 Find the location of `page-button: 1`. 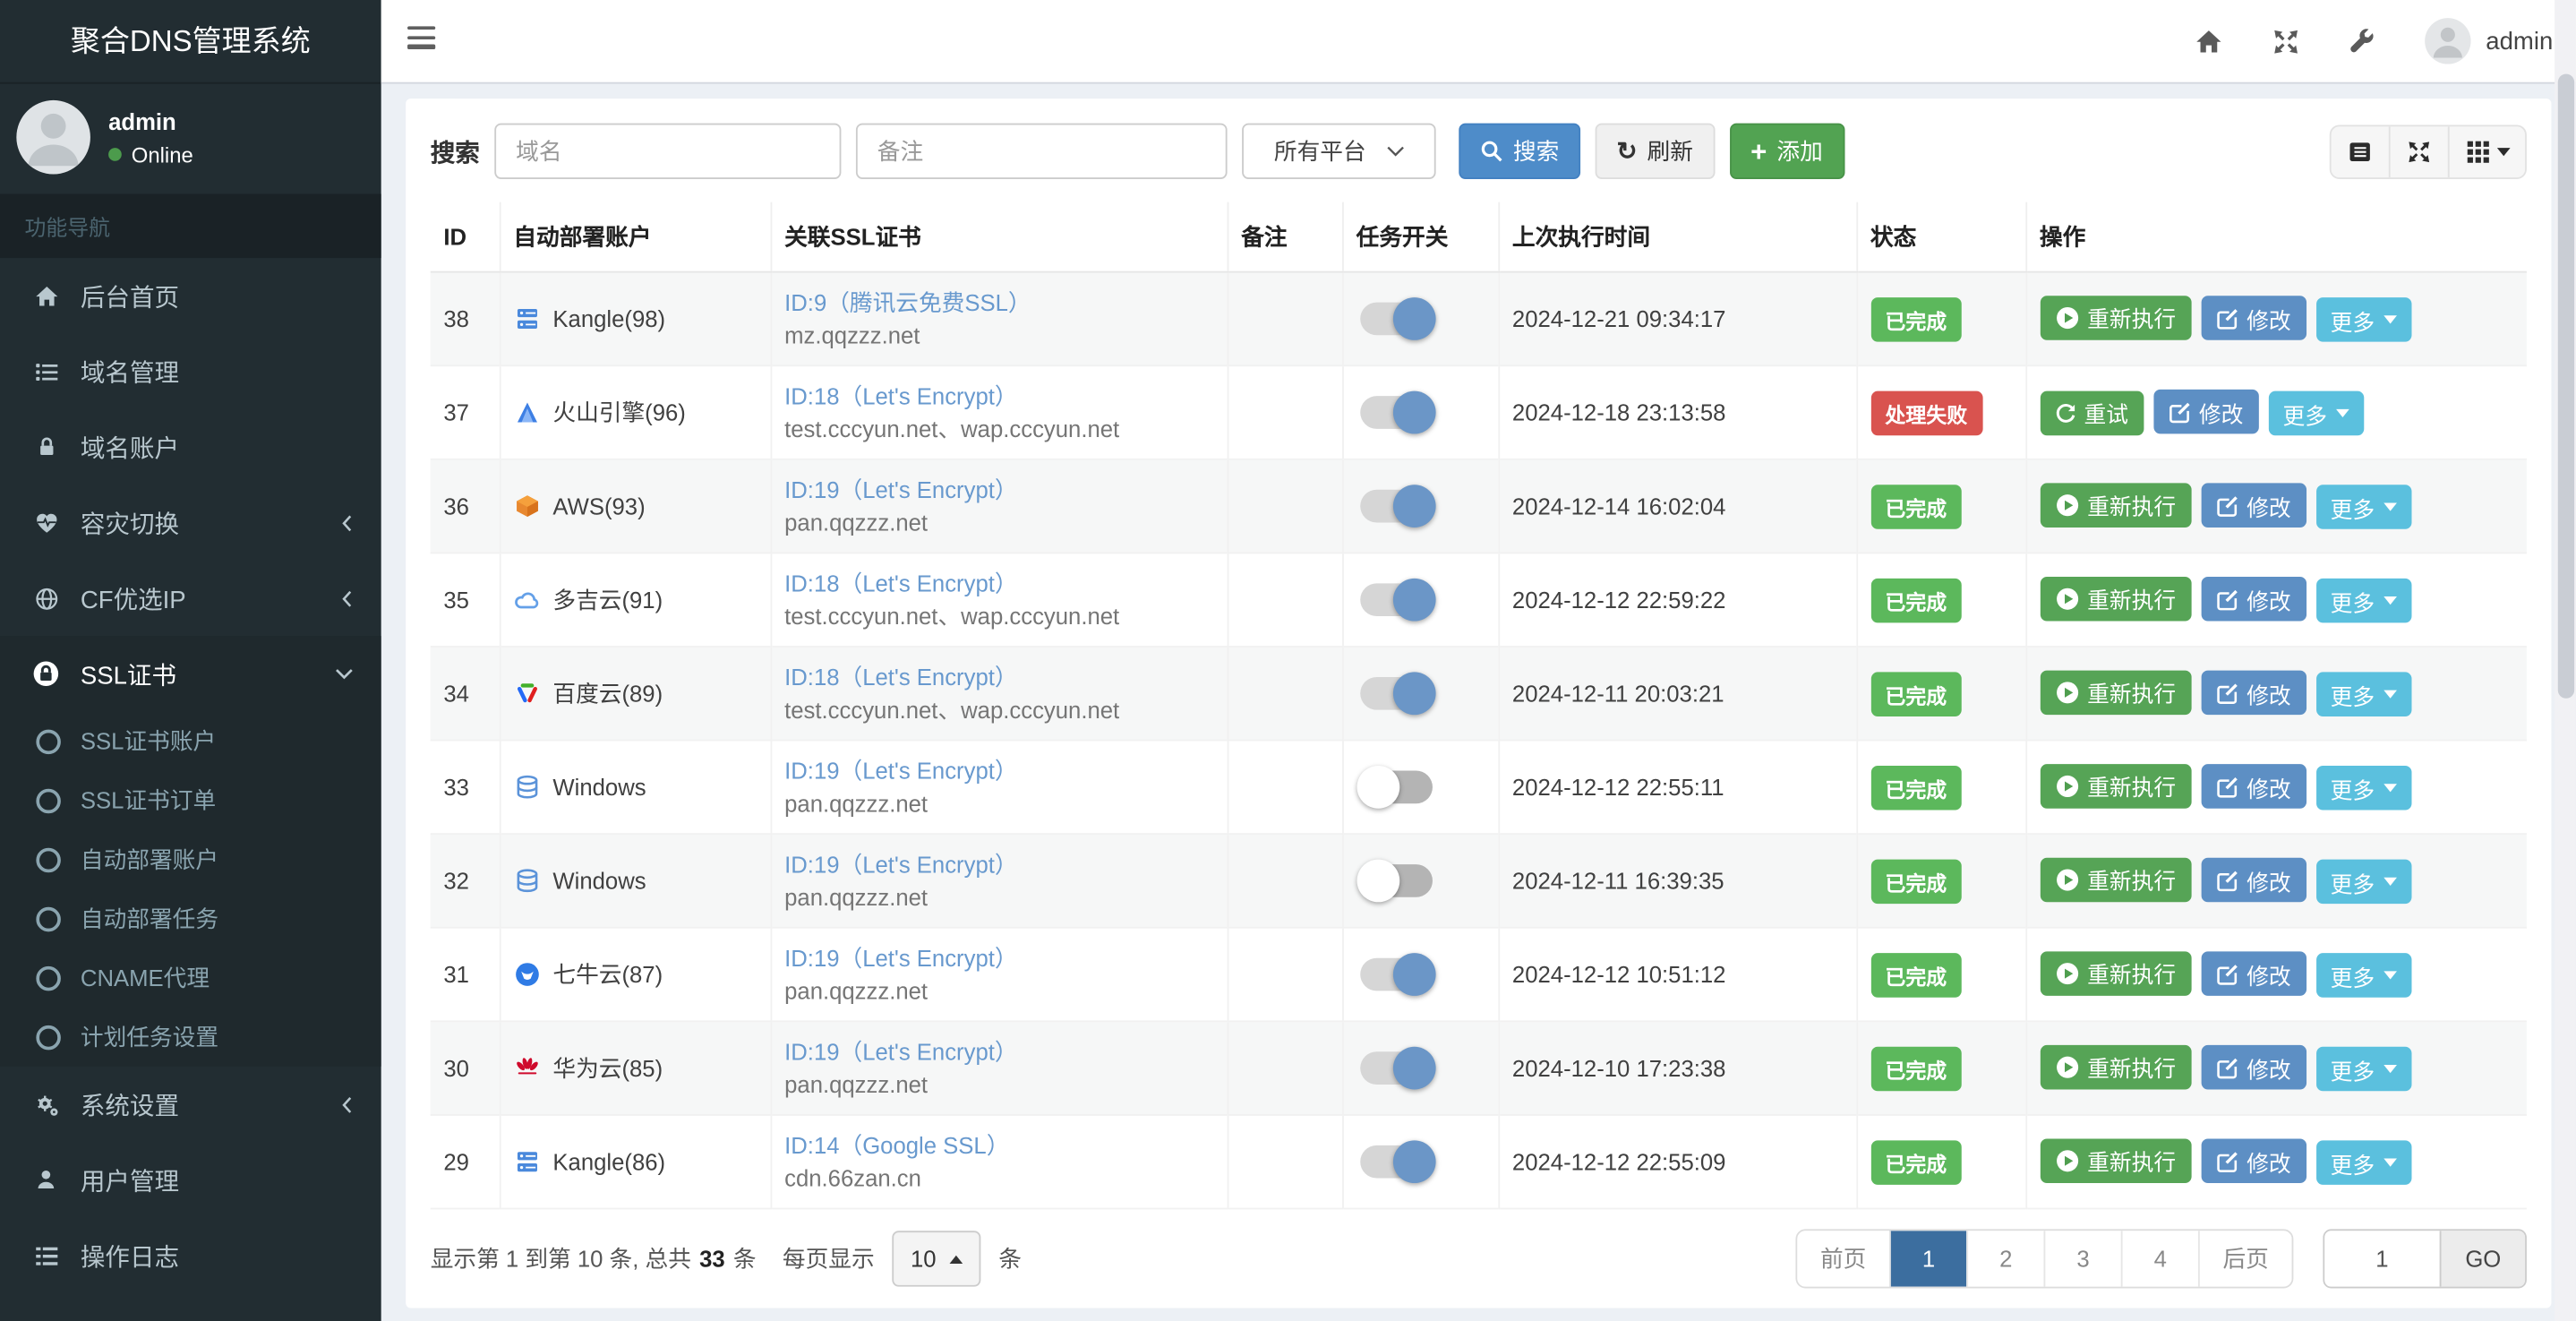

page-button: 1 is located at coordinates (1928, 1259).